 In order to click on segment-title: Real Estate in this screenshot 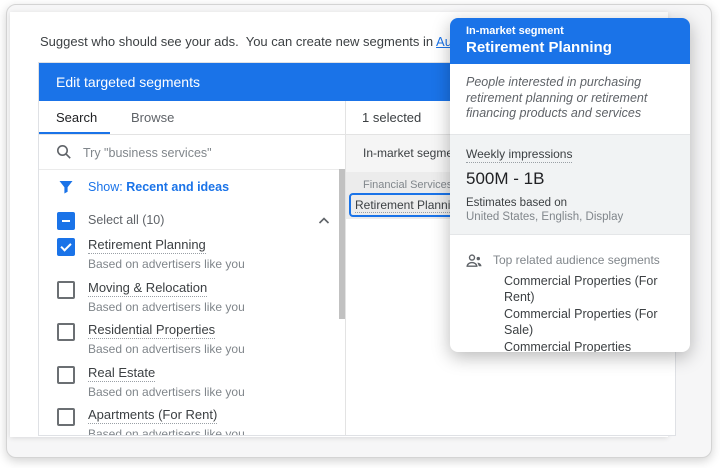, I will do `click(122, 373)`.